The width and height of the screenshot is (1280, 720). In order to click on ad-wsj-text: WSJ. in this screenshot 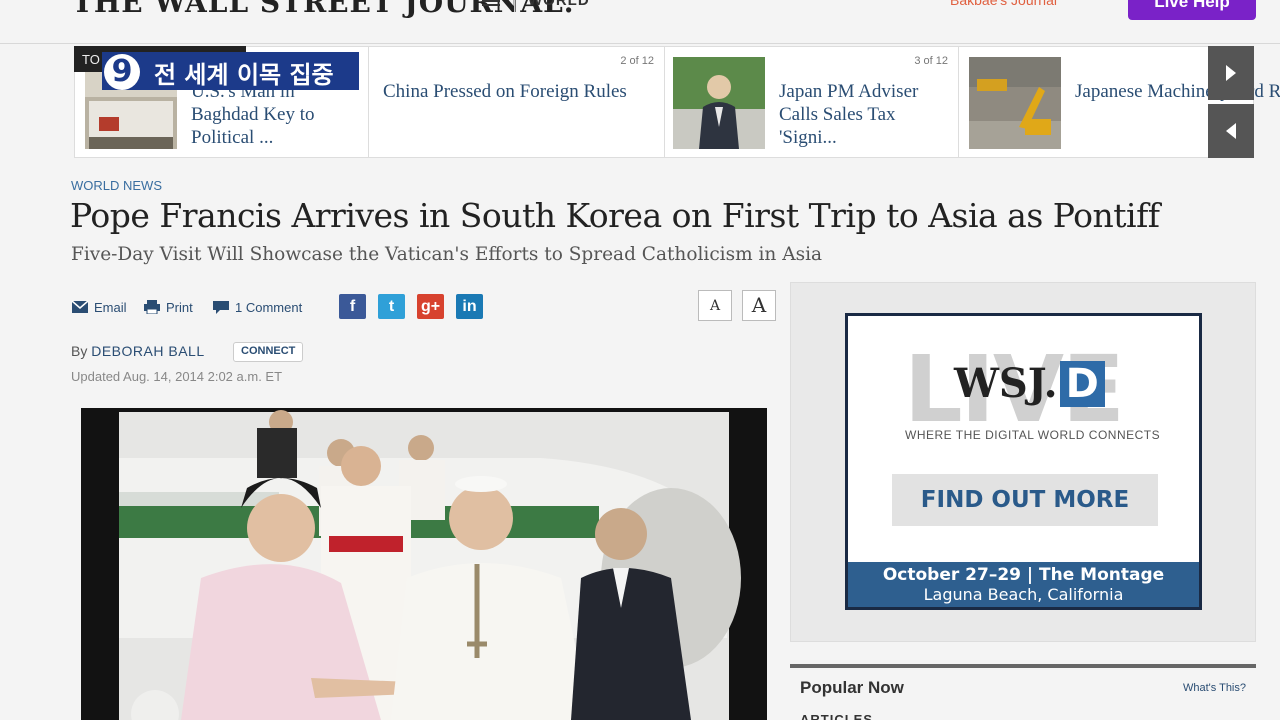, I will do `click(1006, 383)`.